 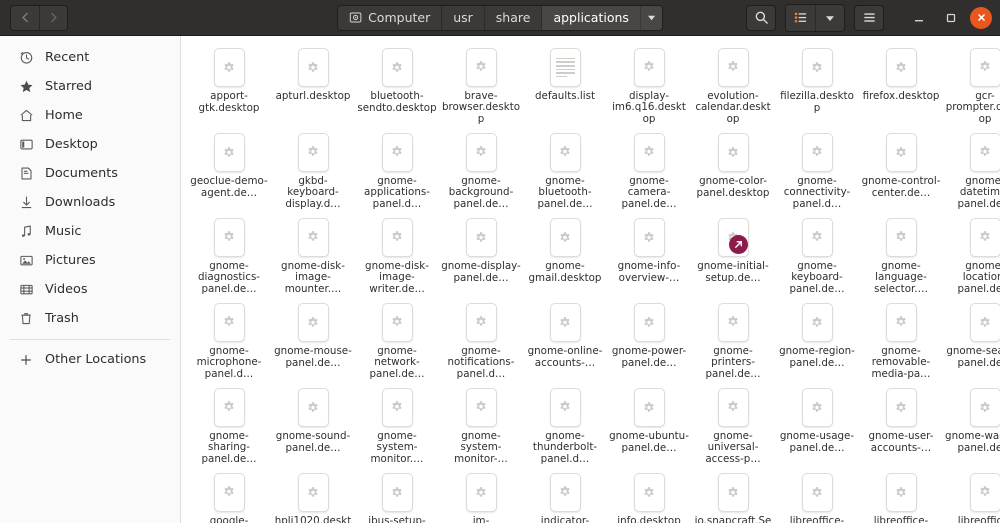 I want to click on plus-icon, so click(x=26, y=360).